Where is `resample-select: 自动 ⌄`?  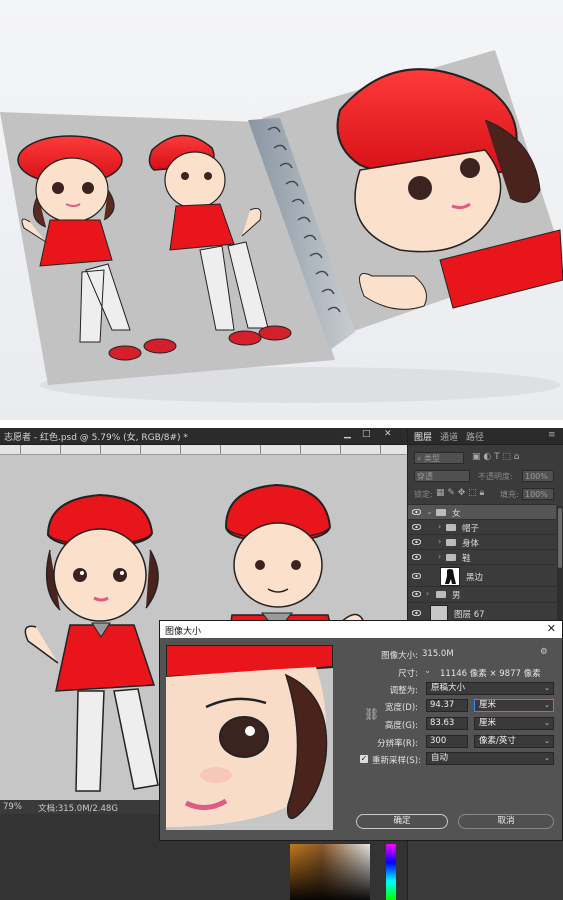
resample-select: 自动 ⌄ is located at coordinates (490, 758).